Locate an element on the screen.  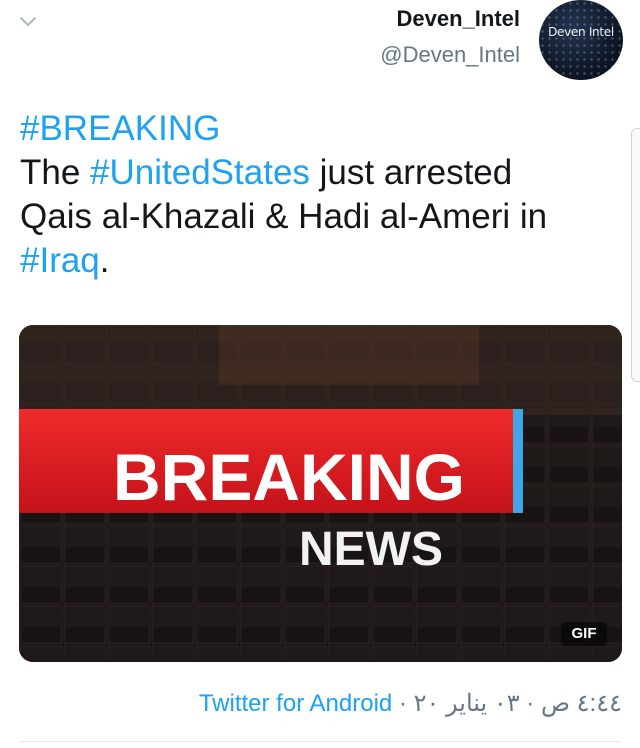
avatar: Deven Intel is located at coordinates (581, 40).